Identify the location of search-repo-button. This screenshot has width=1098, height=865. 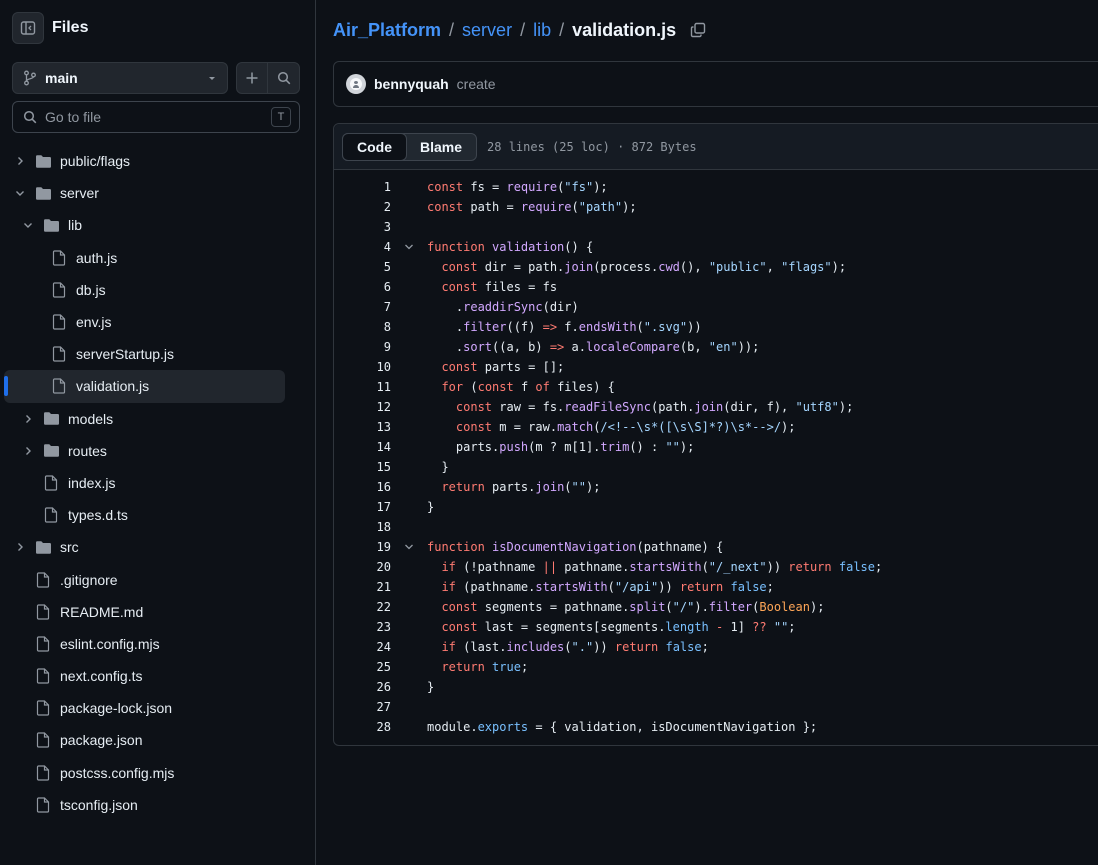
(283, 78).